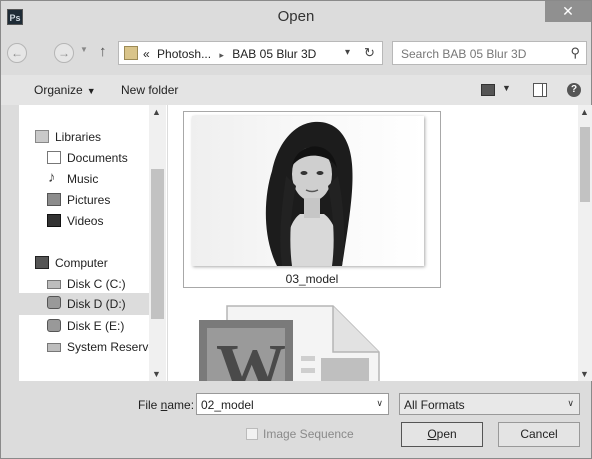  What do you see at coordinates (103, 51) in the screenshot?
I see `up-folder-button: ↑` at bounding box center [103, 51].